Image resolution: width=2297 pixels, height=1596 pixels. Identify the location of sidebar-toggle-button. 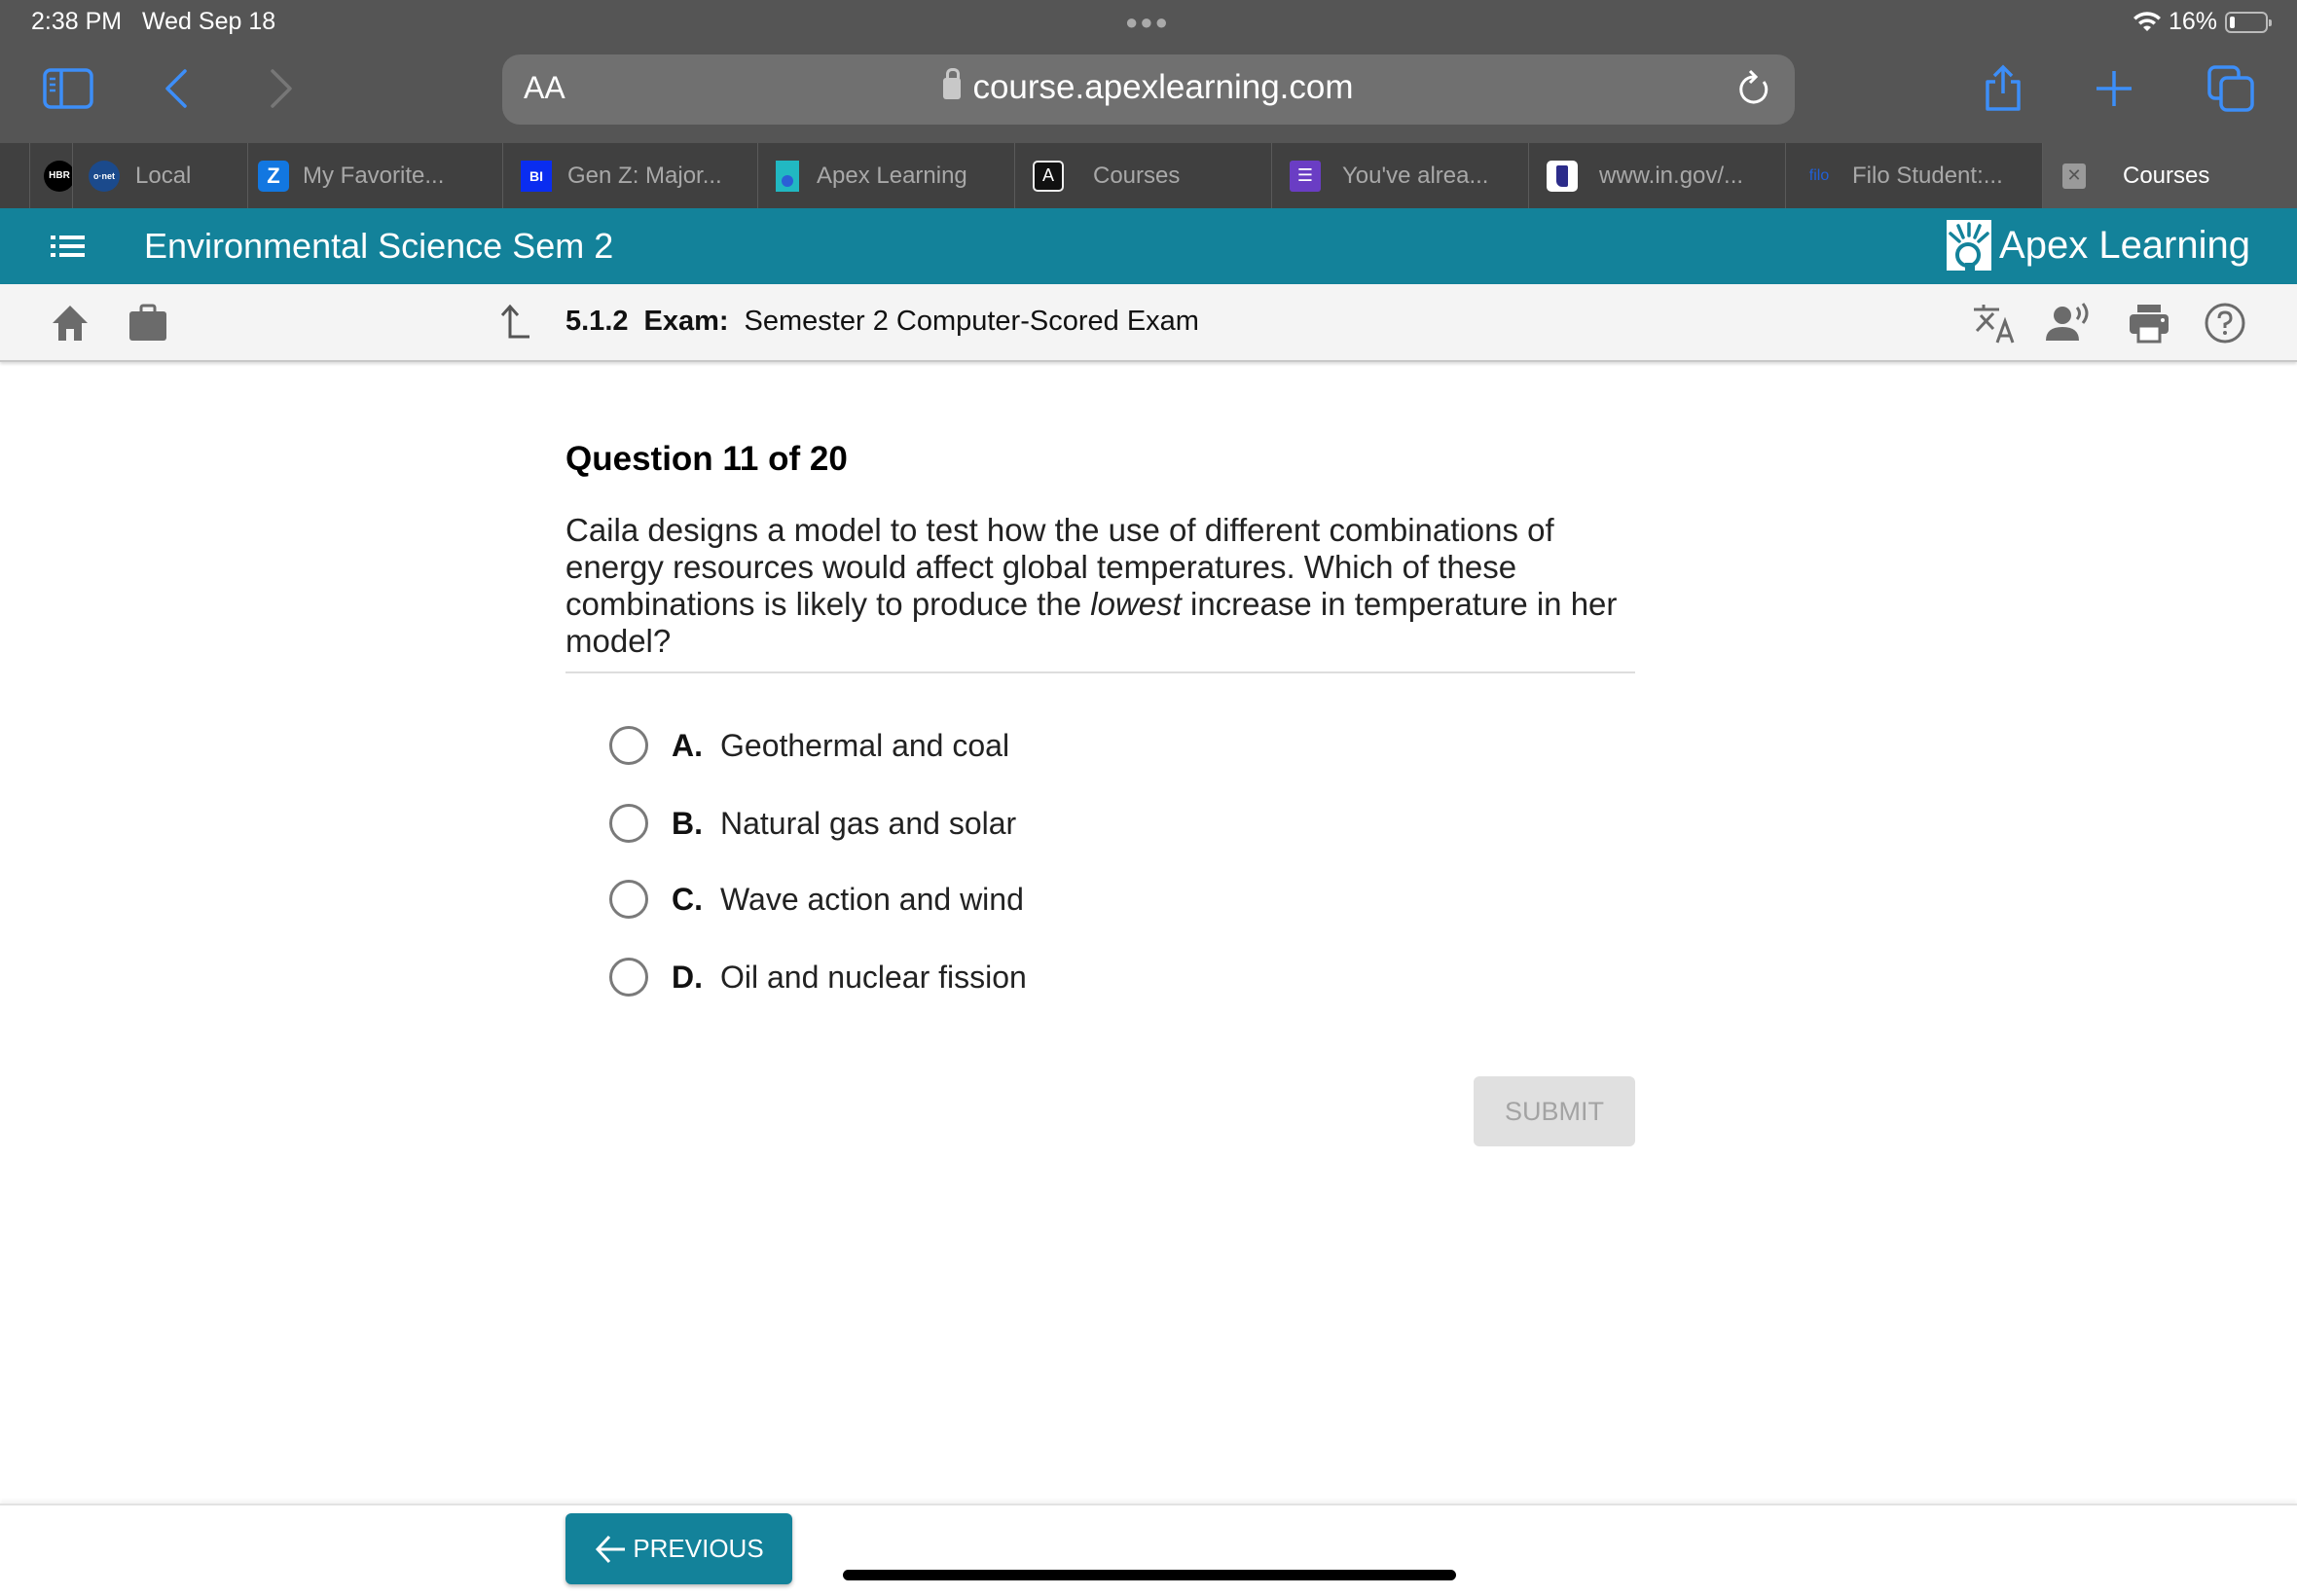
(68, 88).